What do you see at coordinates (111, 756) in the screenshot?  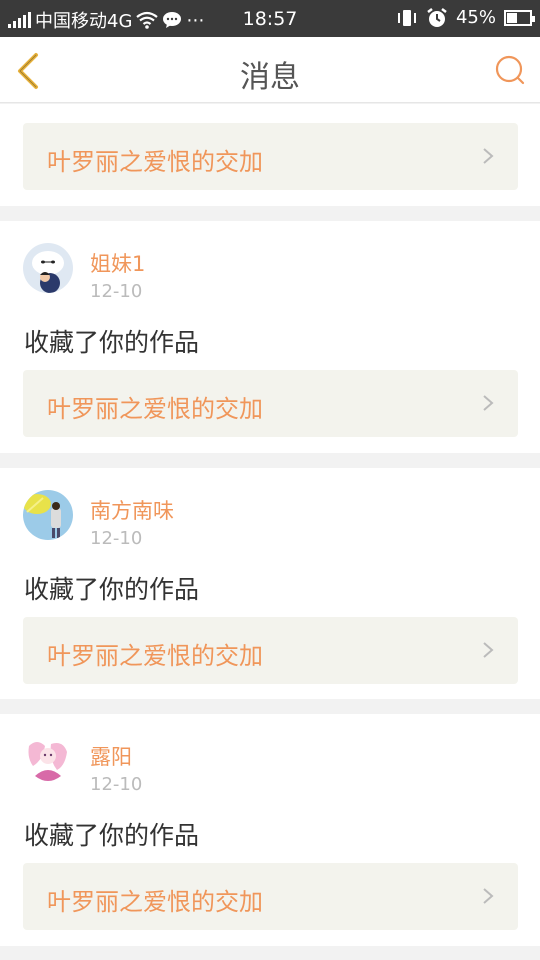 I see `user-name: 露阳` at bounding box center [111, 756].